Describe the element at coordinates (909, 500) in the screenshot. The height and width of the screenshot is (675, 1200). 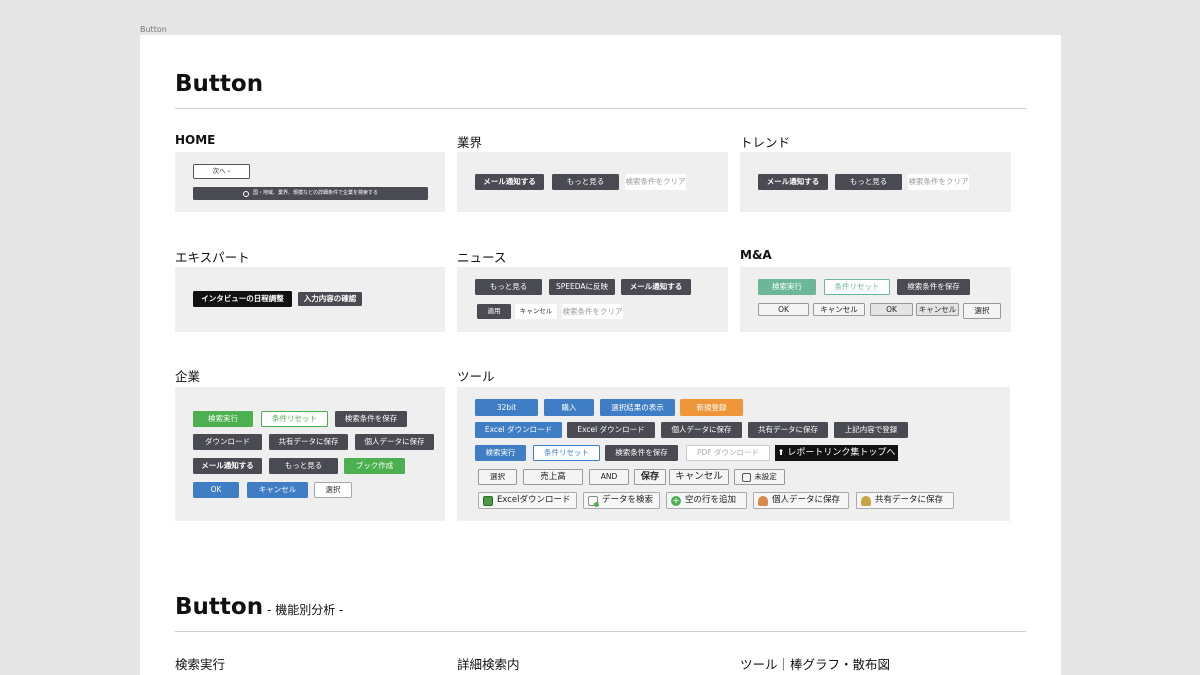
I see `save-shared-label: 共有データに保存` at that location.